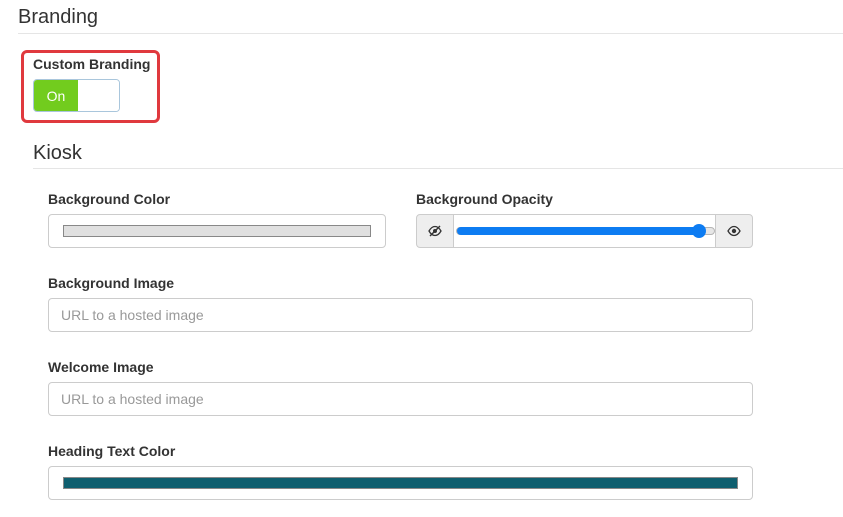 This screenshot has height=517, width=843. What do you see at coordinates (56, 95) in the screenshot?
I see `toggle-on-label: On` at bounding box center [56, 95].